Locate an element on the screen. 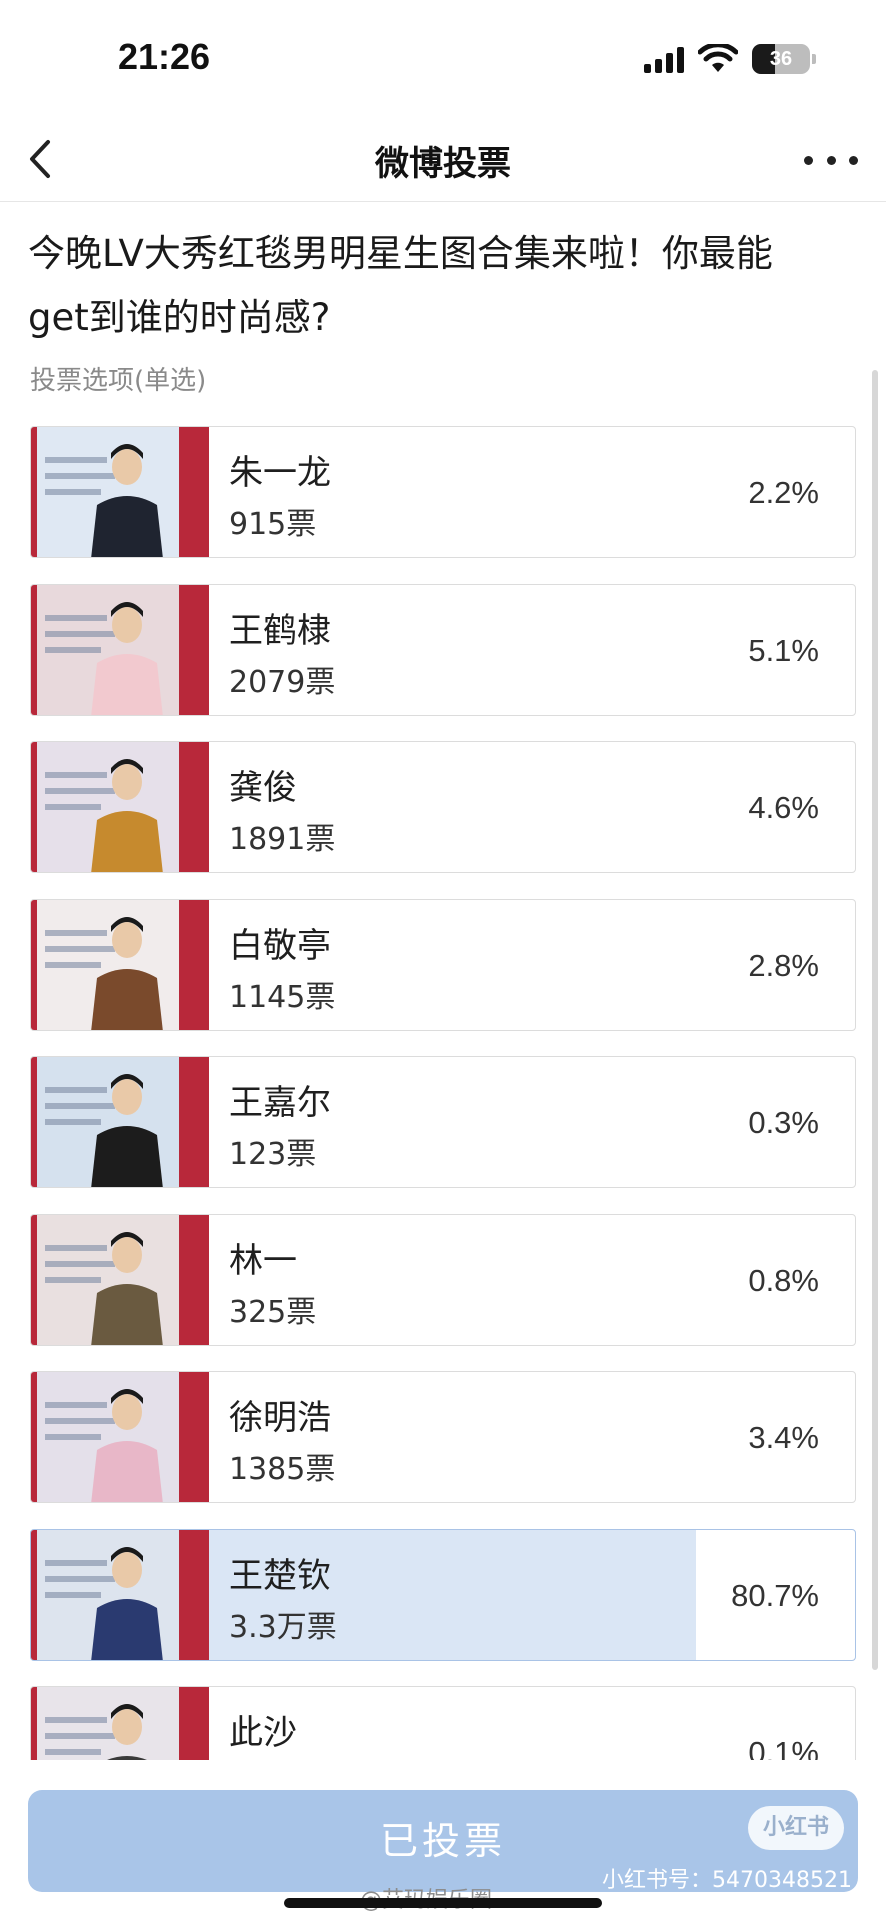  option-votes: 123票 is located at coordinates (273, 1154).